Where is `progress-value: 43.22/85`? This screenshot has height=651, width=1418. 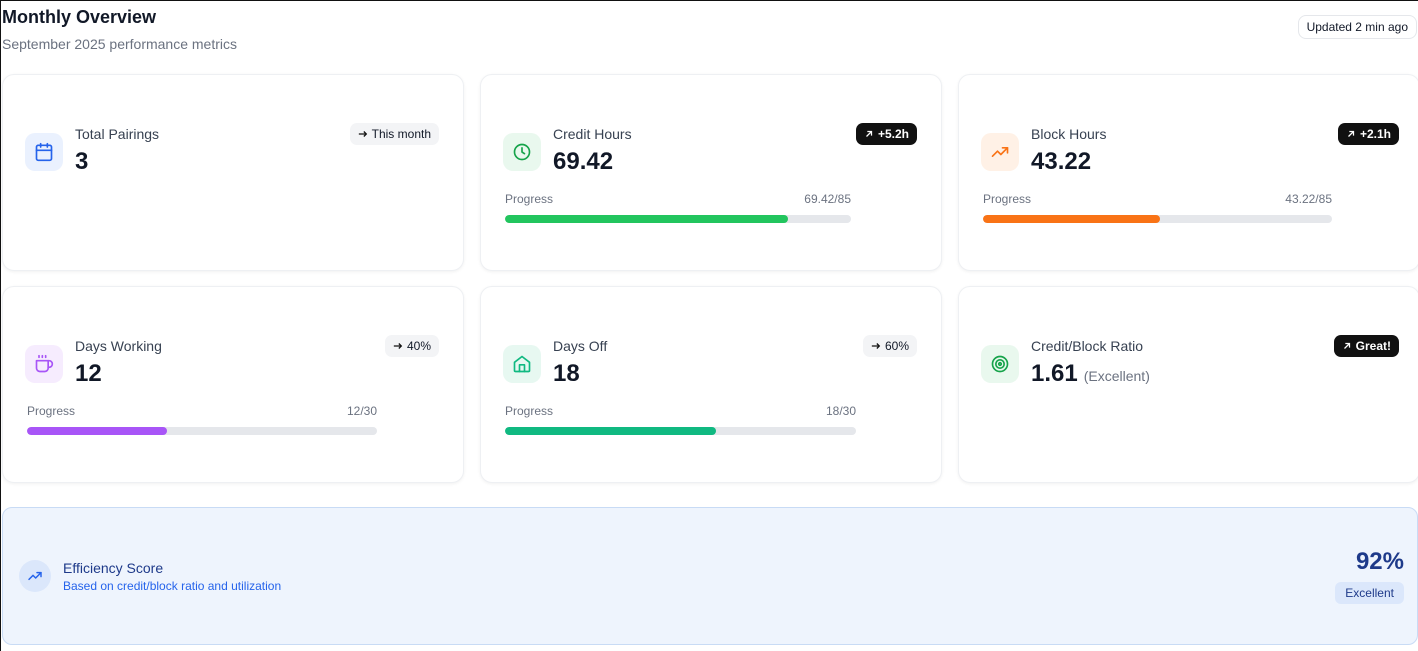 progress-value: 43.22/85 is located at coordinates (1308, 199).